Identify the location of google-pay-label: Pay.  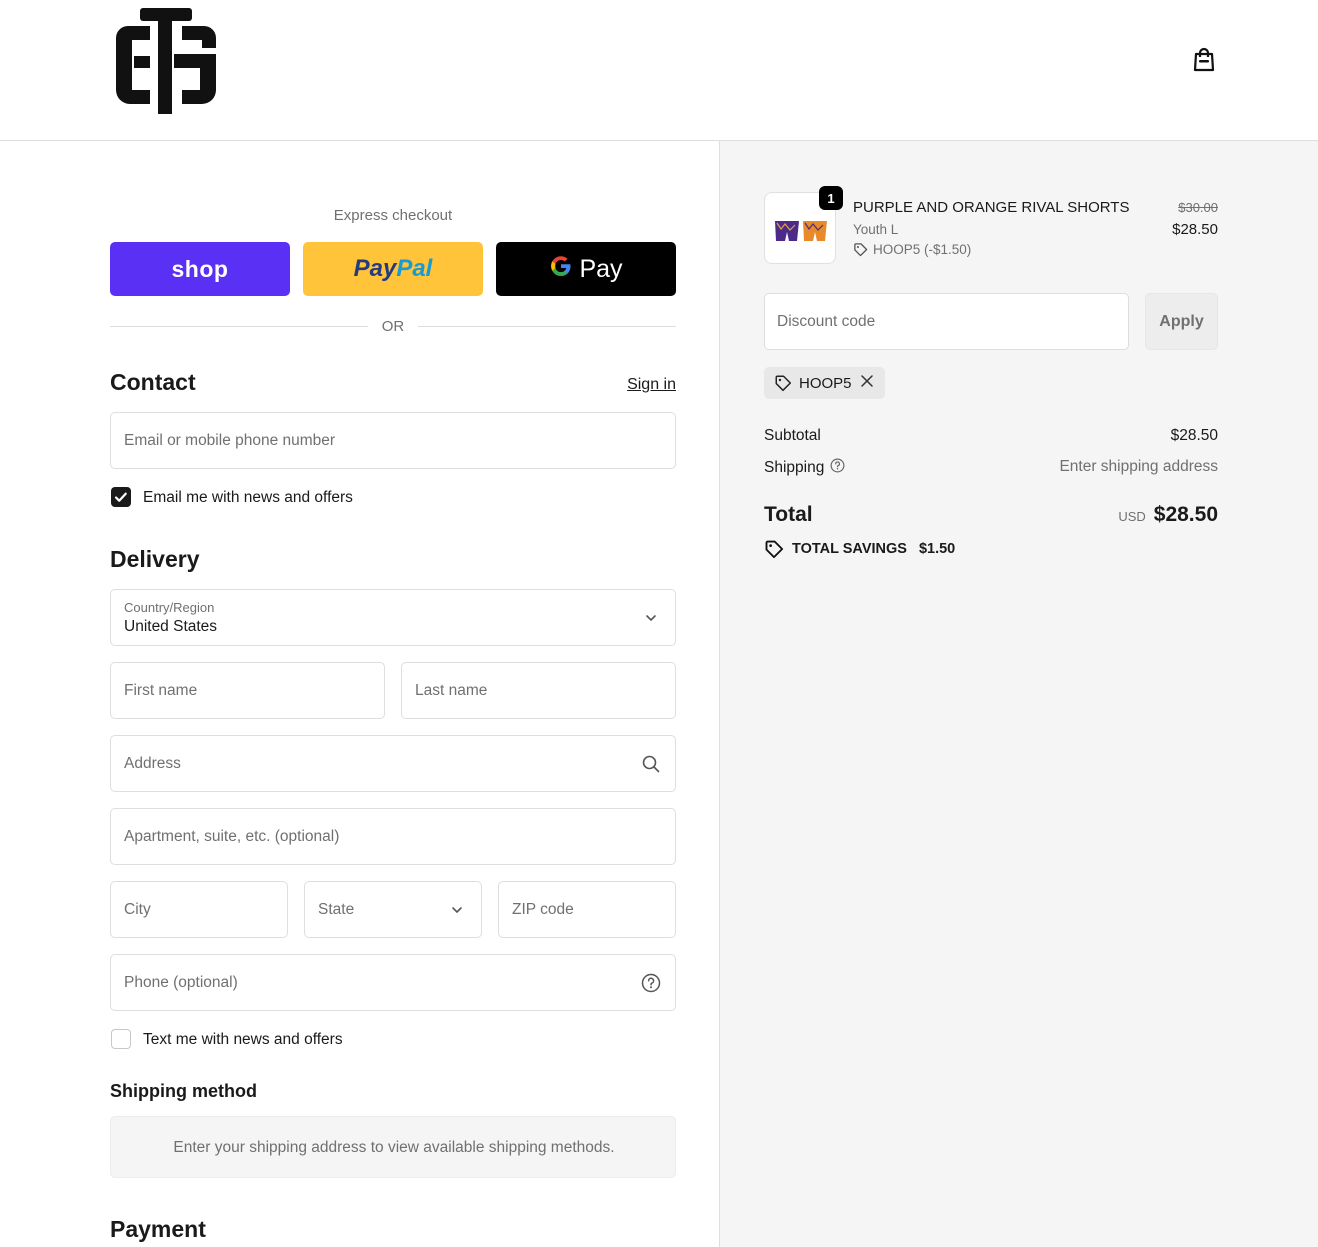
(601, 268).